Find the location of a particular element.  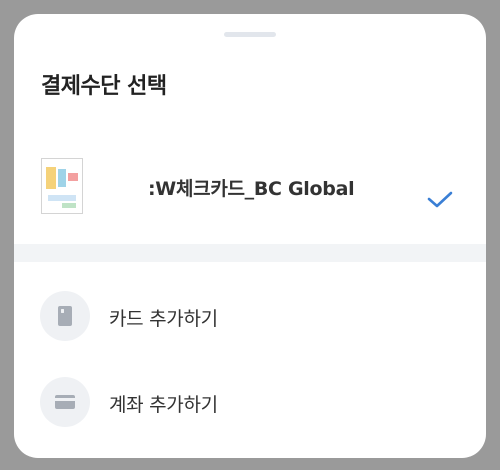

sheet-title: 결제수단 선택 is located at coordinates (104, 86).